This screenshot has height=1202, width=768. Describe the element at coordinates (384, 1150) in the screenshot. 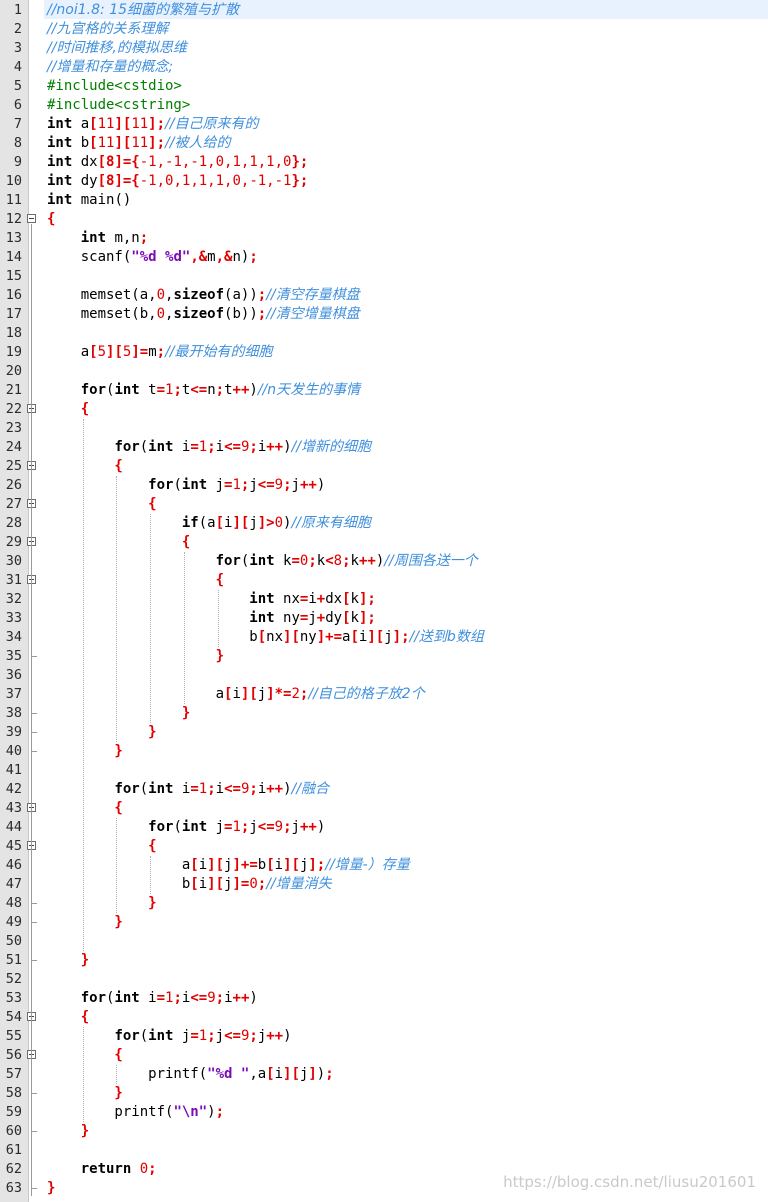

I see `code-line: 61` at that location.